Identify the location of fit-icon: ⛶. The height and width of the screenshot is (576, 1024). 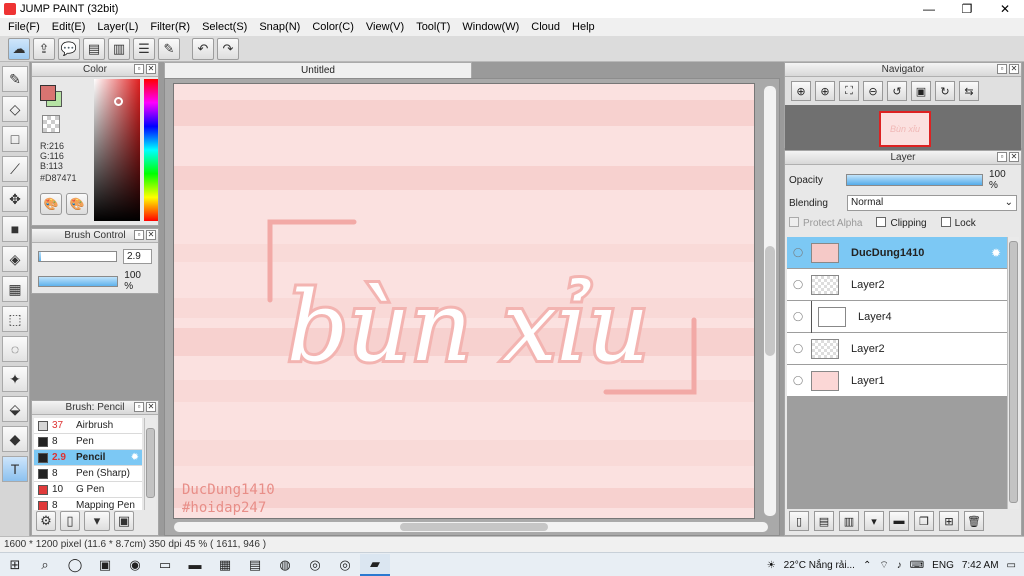
(849, 91).